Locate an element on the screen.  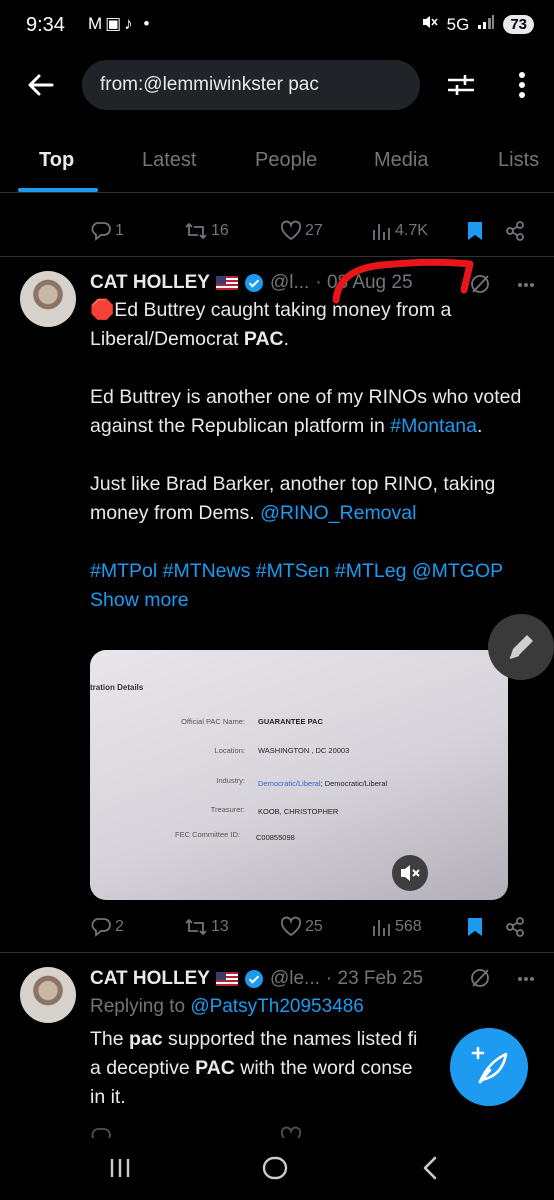
doc-value: KOOB, CHRISTOPHER is located at coordinates (298, 811).